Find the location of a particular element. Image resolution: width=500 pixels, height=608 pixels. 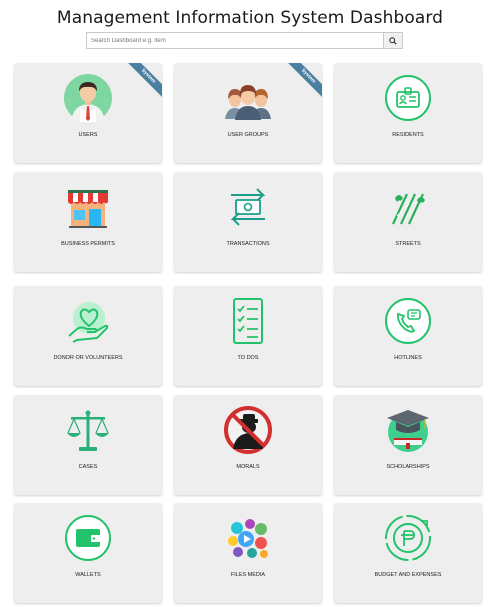

card-user-groups: System USER GROUPS is located at coordinates (248, 113).